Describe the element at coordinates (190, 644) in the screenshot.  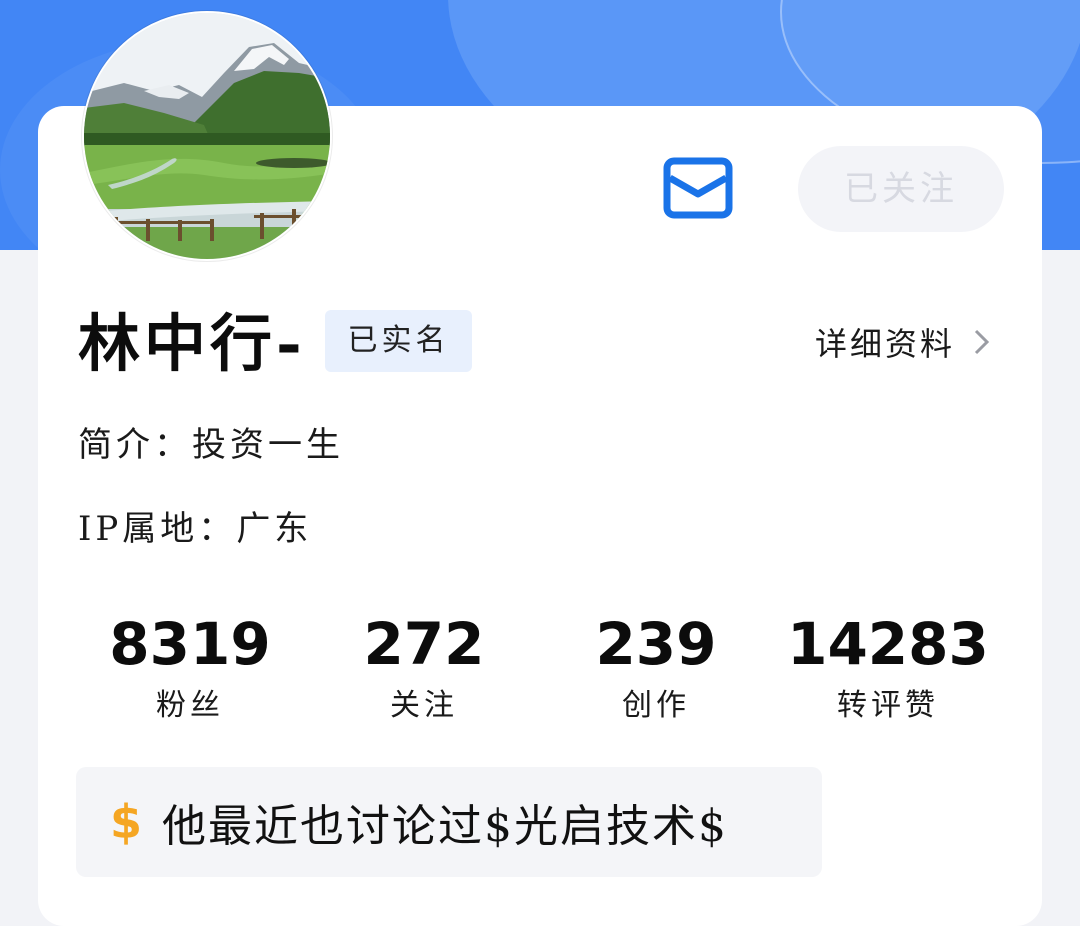
I see `stat-value: 8319` at that location.